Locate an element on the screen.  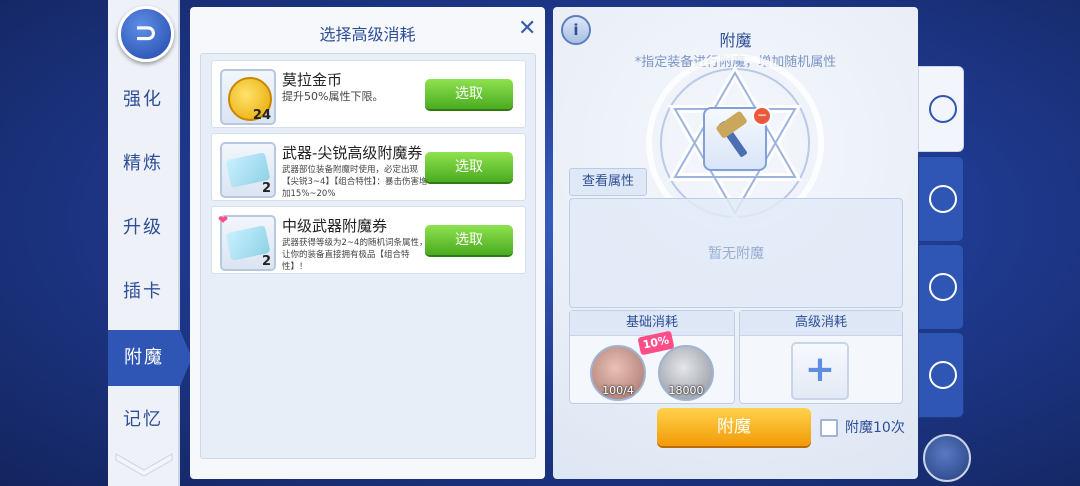
cost-qty: 18000 is located at coordinates (686, 390).